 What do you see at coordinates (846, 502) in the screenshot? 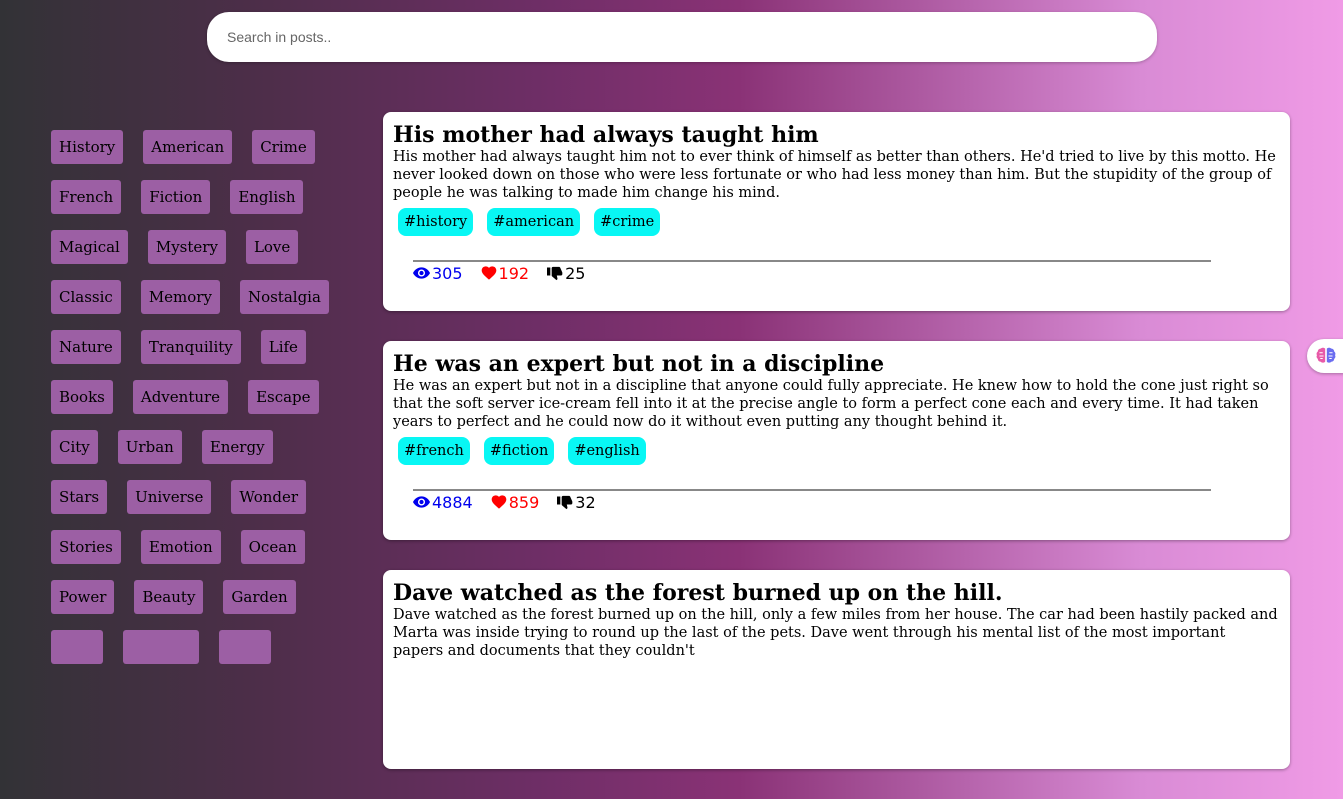
I see `post-stats: 4884 859 32` at bounding box center [846, 502].